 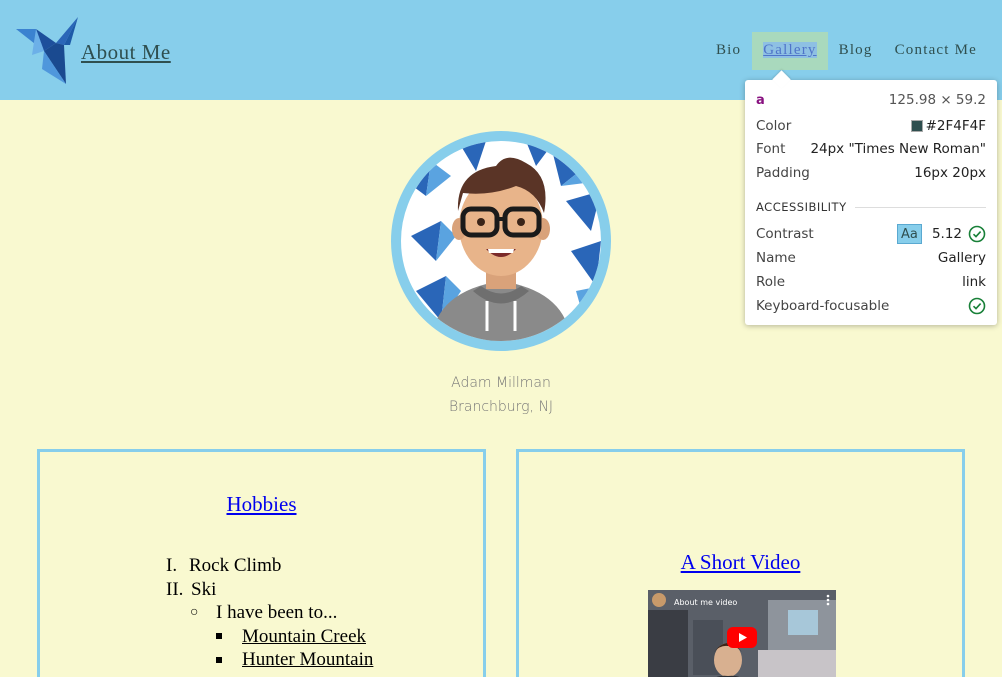 I want to click on channel-avatar-icon, so click(x=659, y=600).